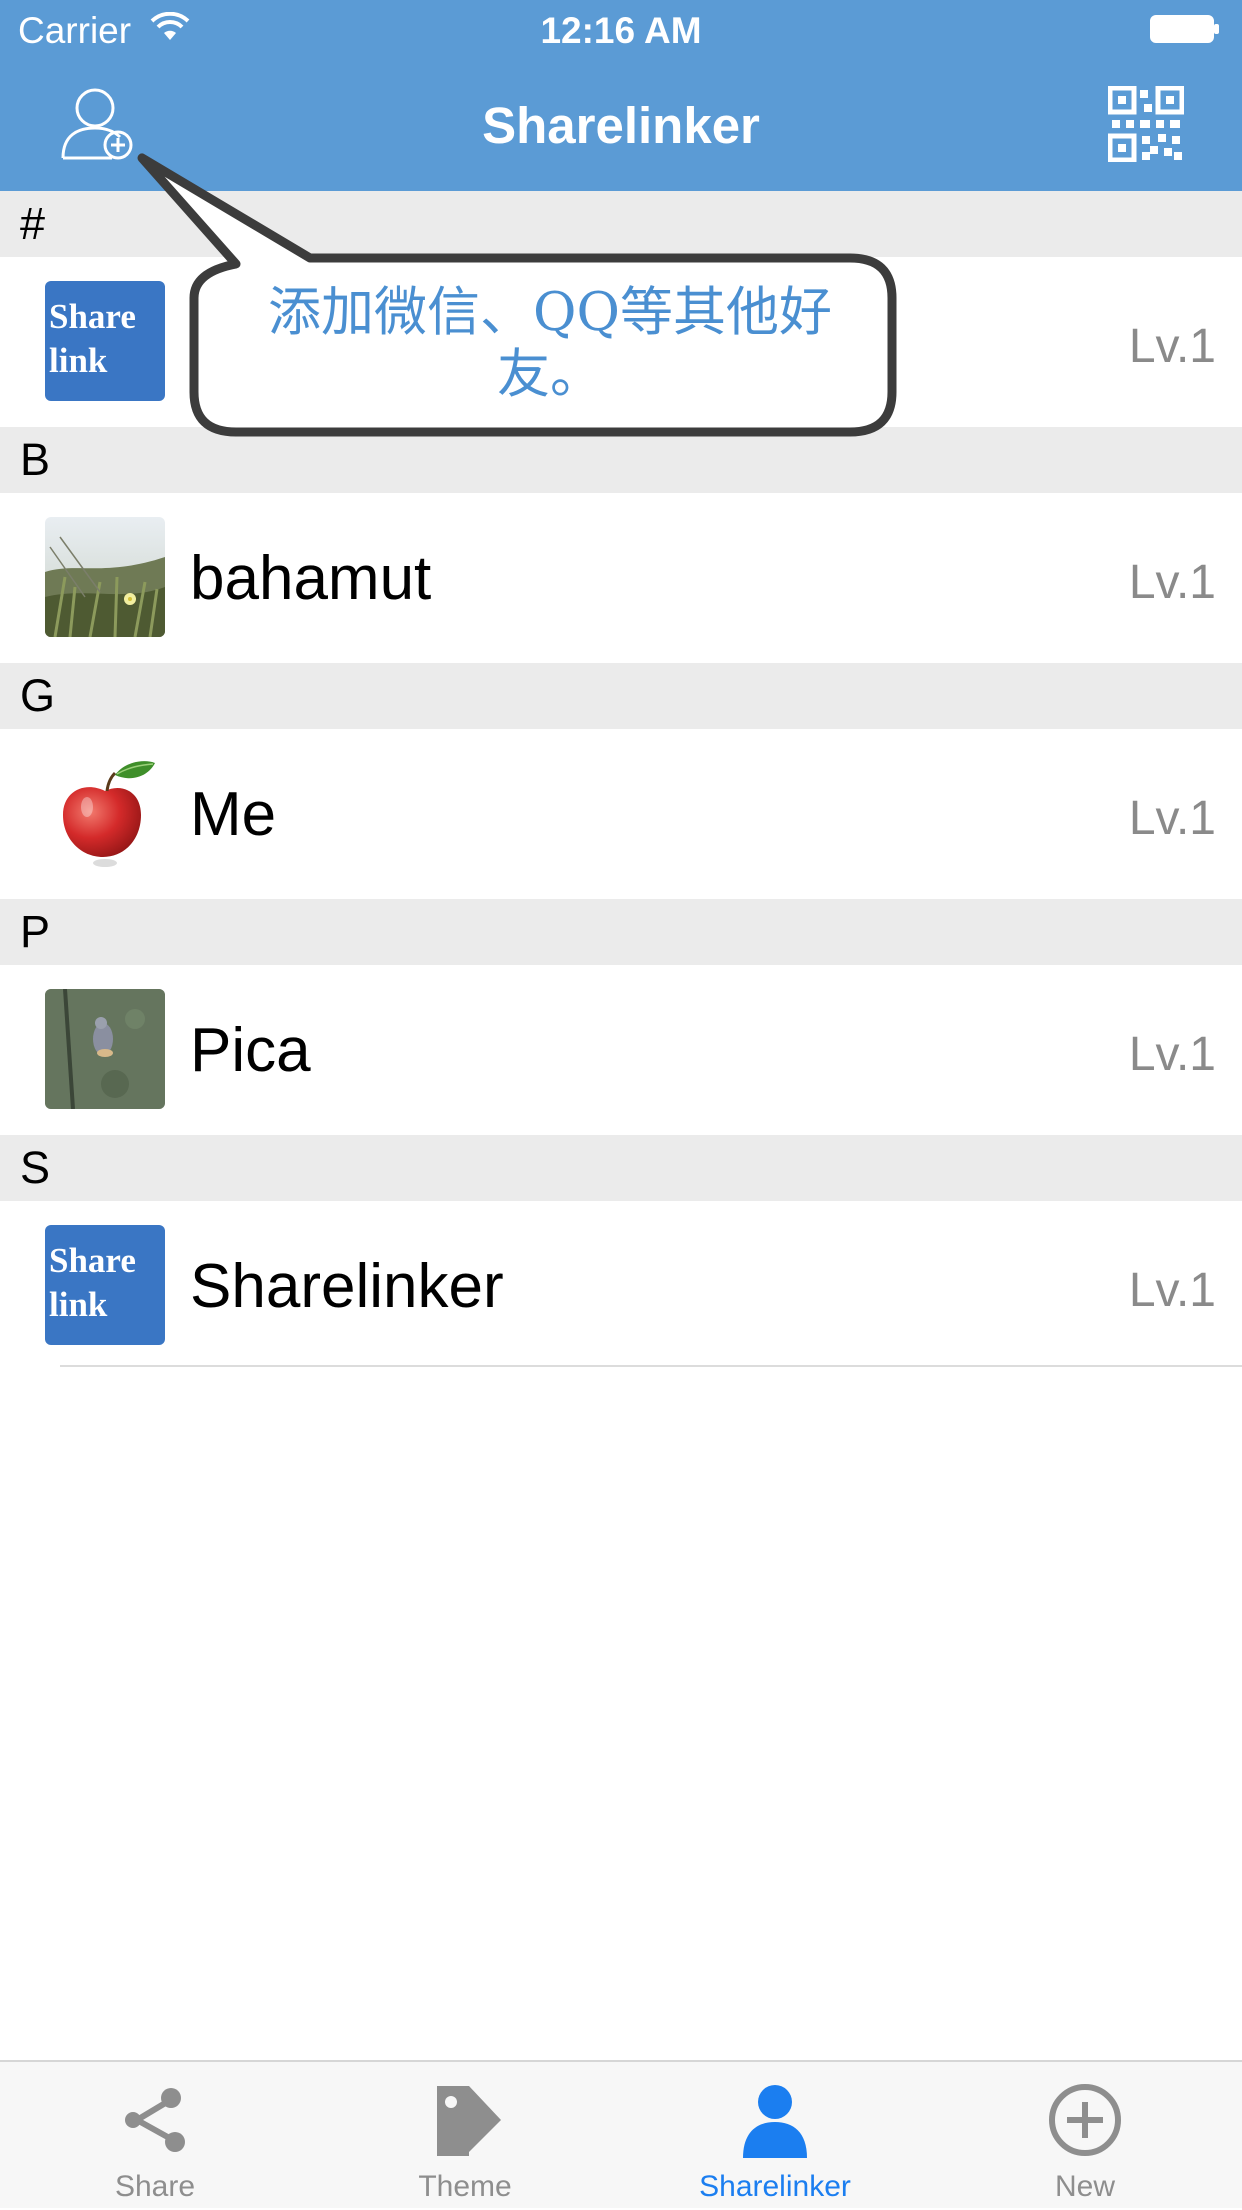  I want to click on section-header-b: B, so click(621, 460).